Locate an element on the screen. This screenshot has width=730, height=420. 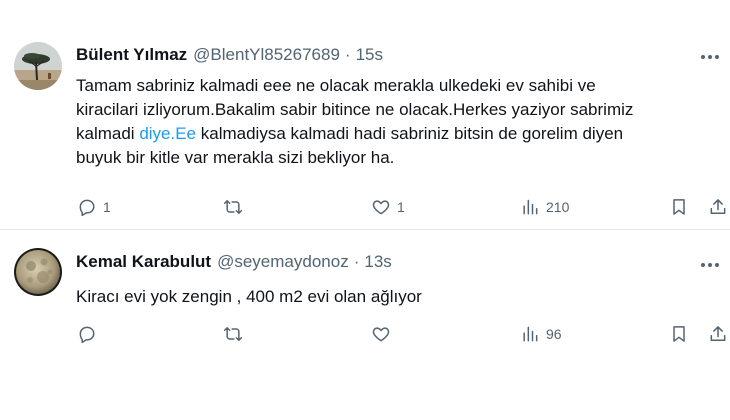
author-handle: @seyemaydonoz is located at coordinates (283, 262).